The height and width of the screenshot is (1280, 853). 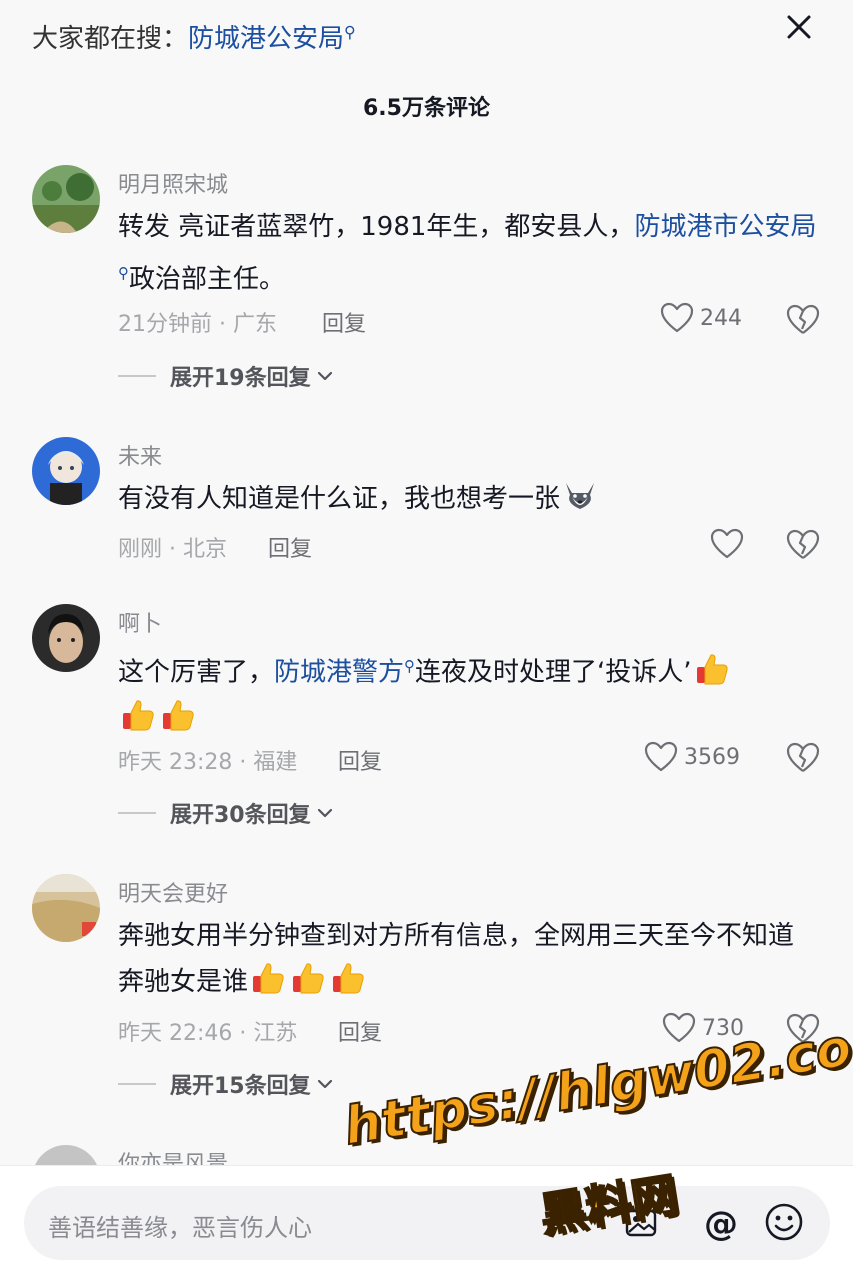 I want to click on search-keyword-link: 防城港公安局, so click(x=266, y=39).